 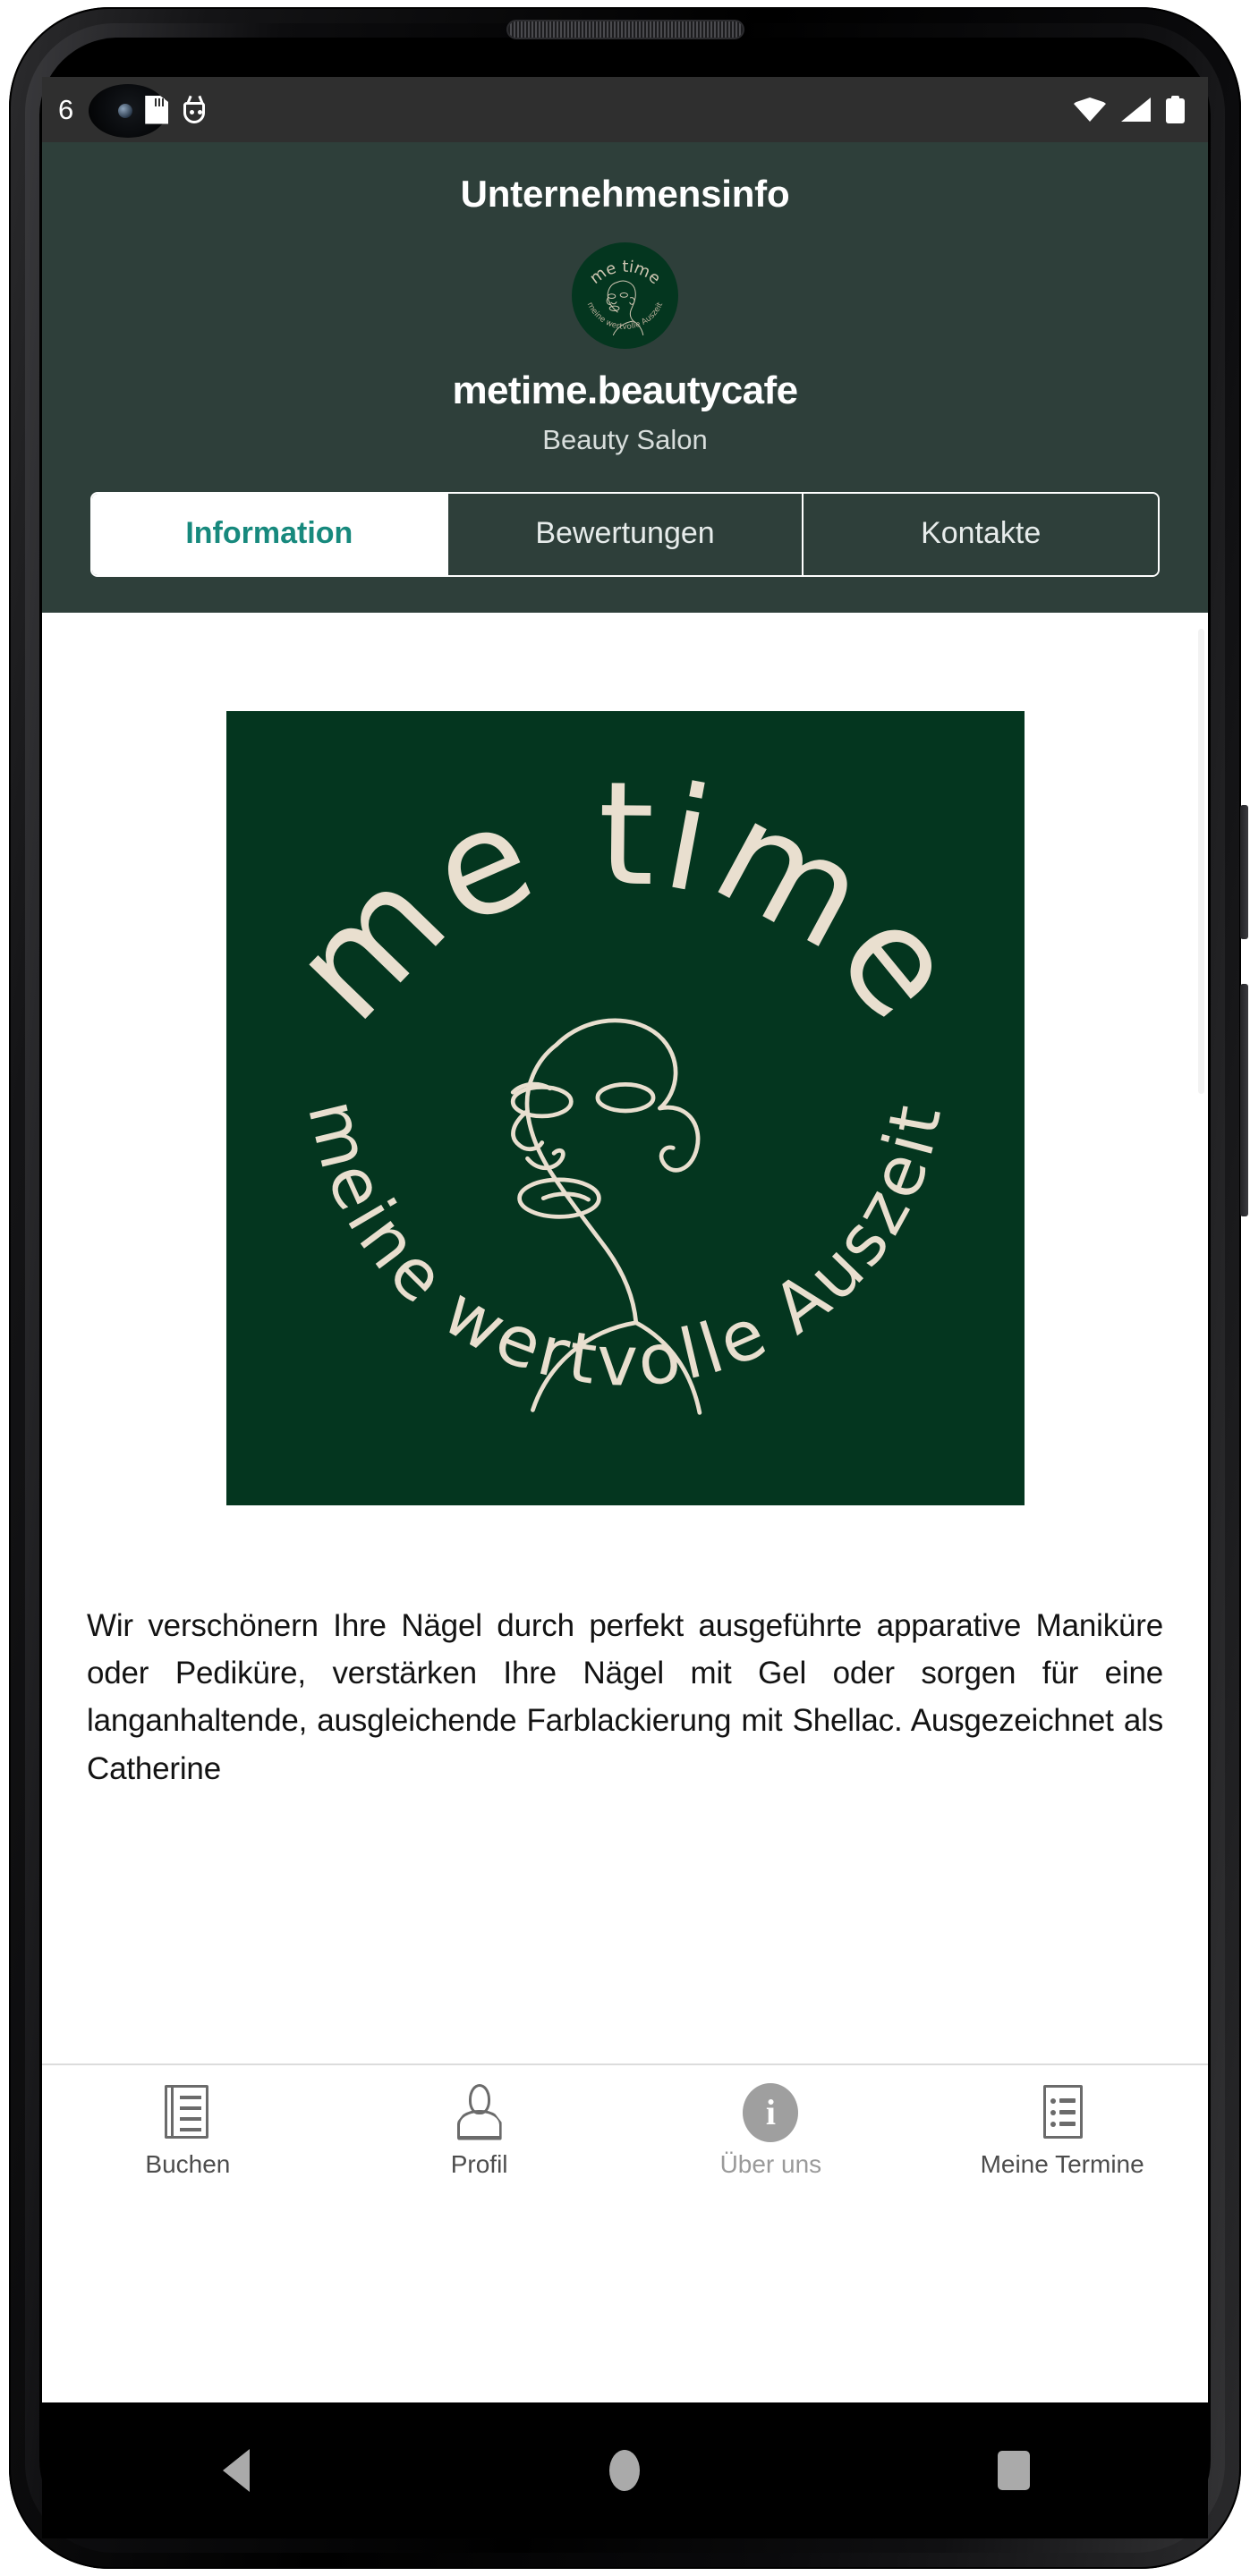 What do you see at coordinates (625, 29) in the screenshot?
I see `earpiece-speaker` at bounding box center [625, 29].